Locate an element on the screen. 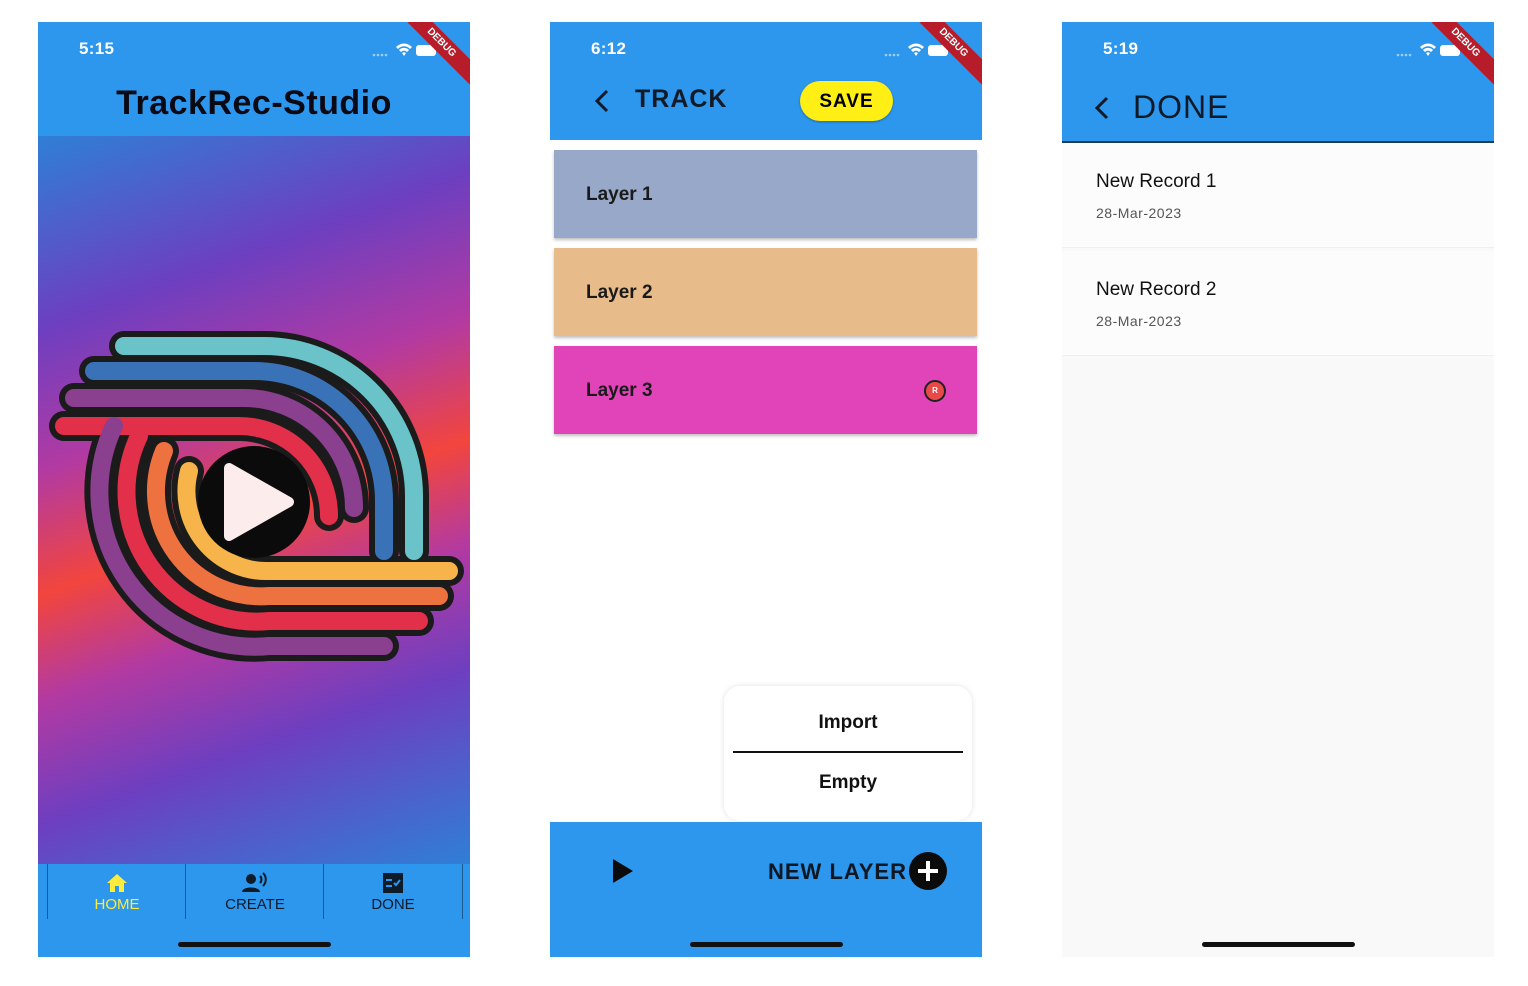 This screenshot has height=986, width=1528. nav-label-done: DONE is located at coordinates (393, 904).